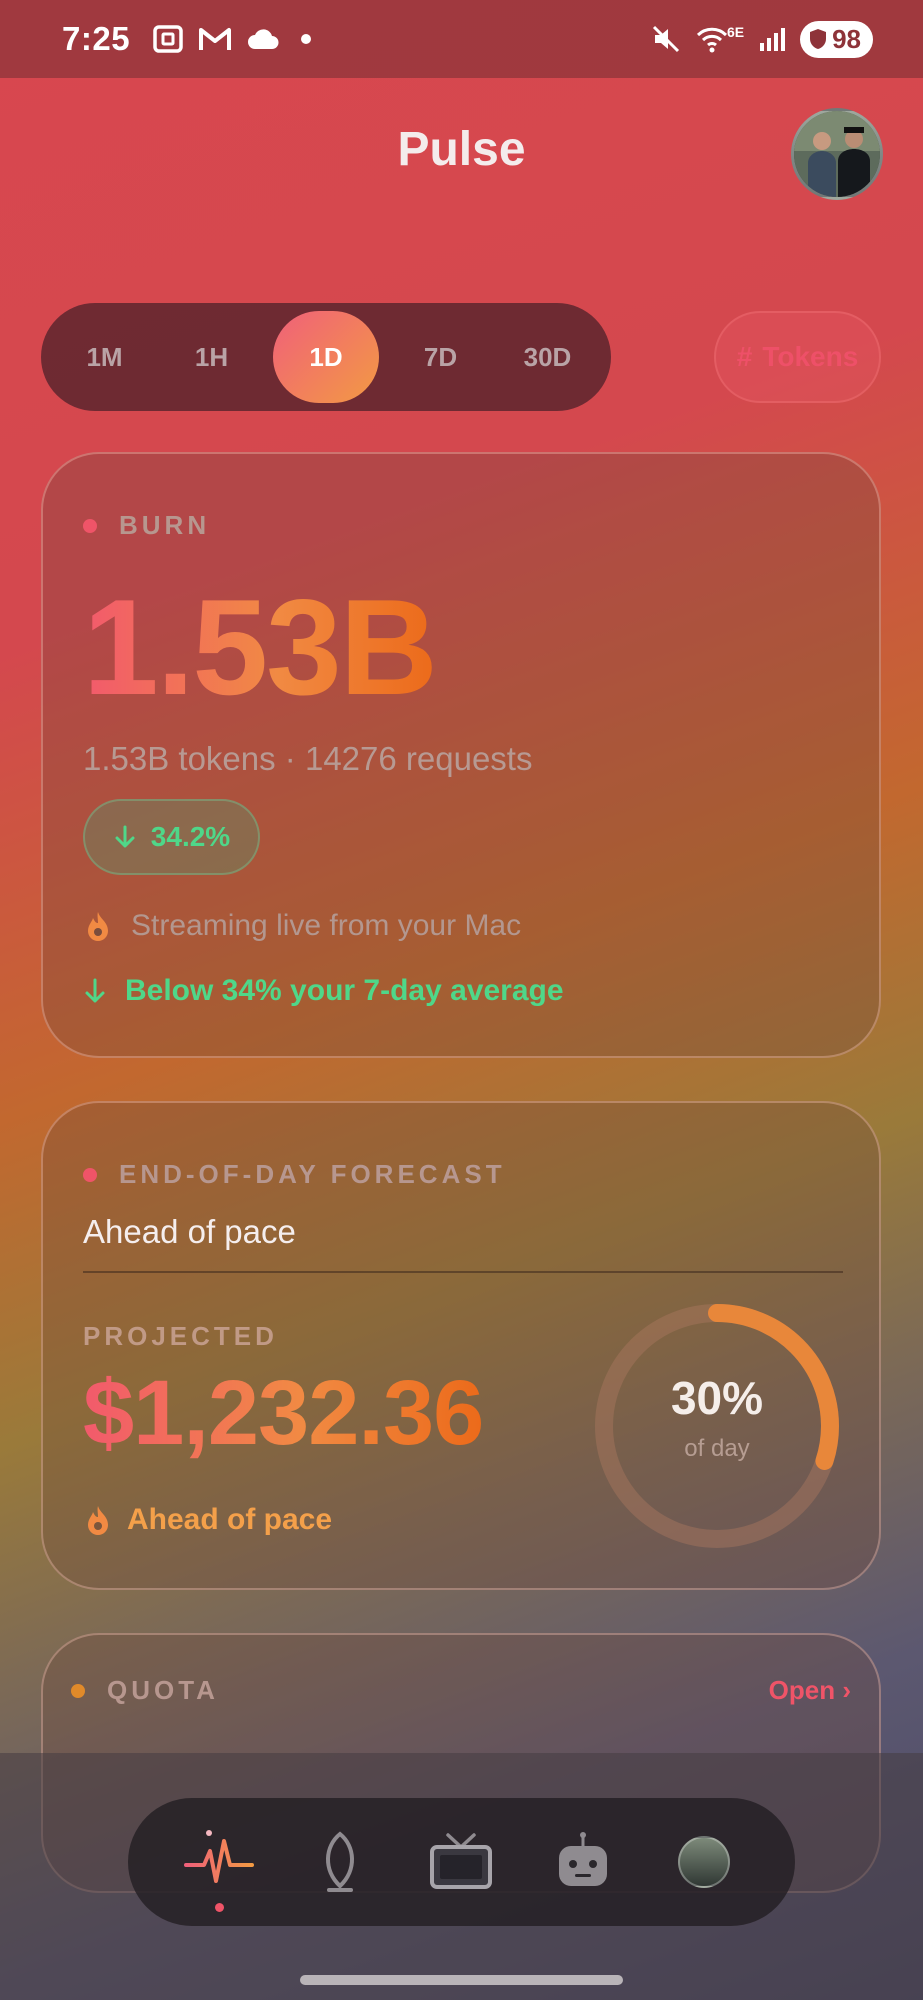 Image resolution: width=923 pixels, height=2000 pixels. What do you see at coordinates (547, 357) in the screenshot?
I see `range-option-30d: 30D` at bounding box center [547, 357].